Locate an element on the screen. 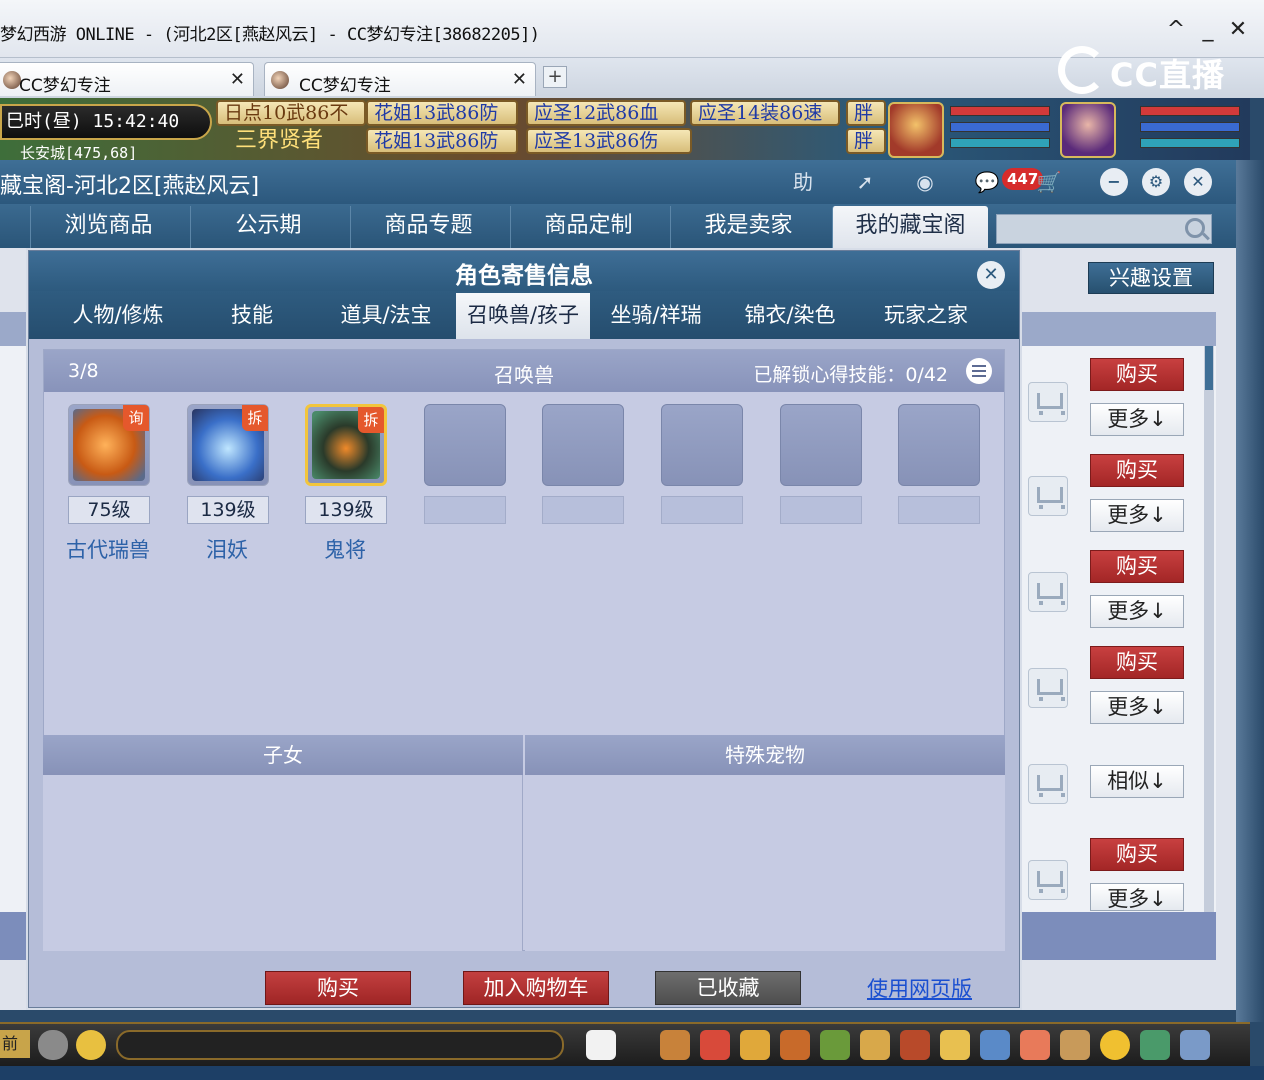 Image resolution: width=1264 pixels, height=1080 pixels. stall-banner: 应圣14装86速 is located at coordinates (765, 113).